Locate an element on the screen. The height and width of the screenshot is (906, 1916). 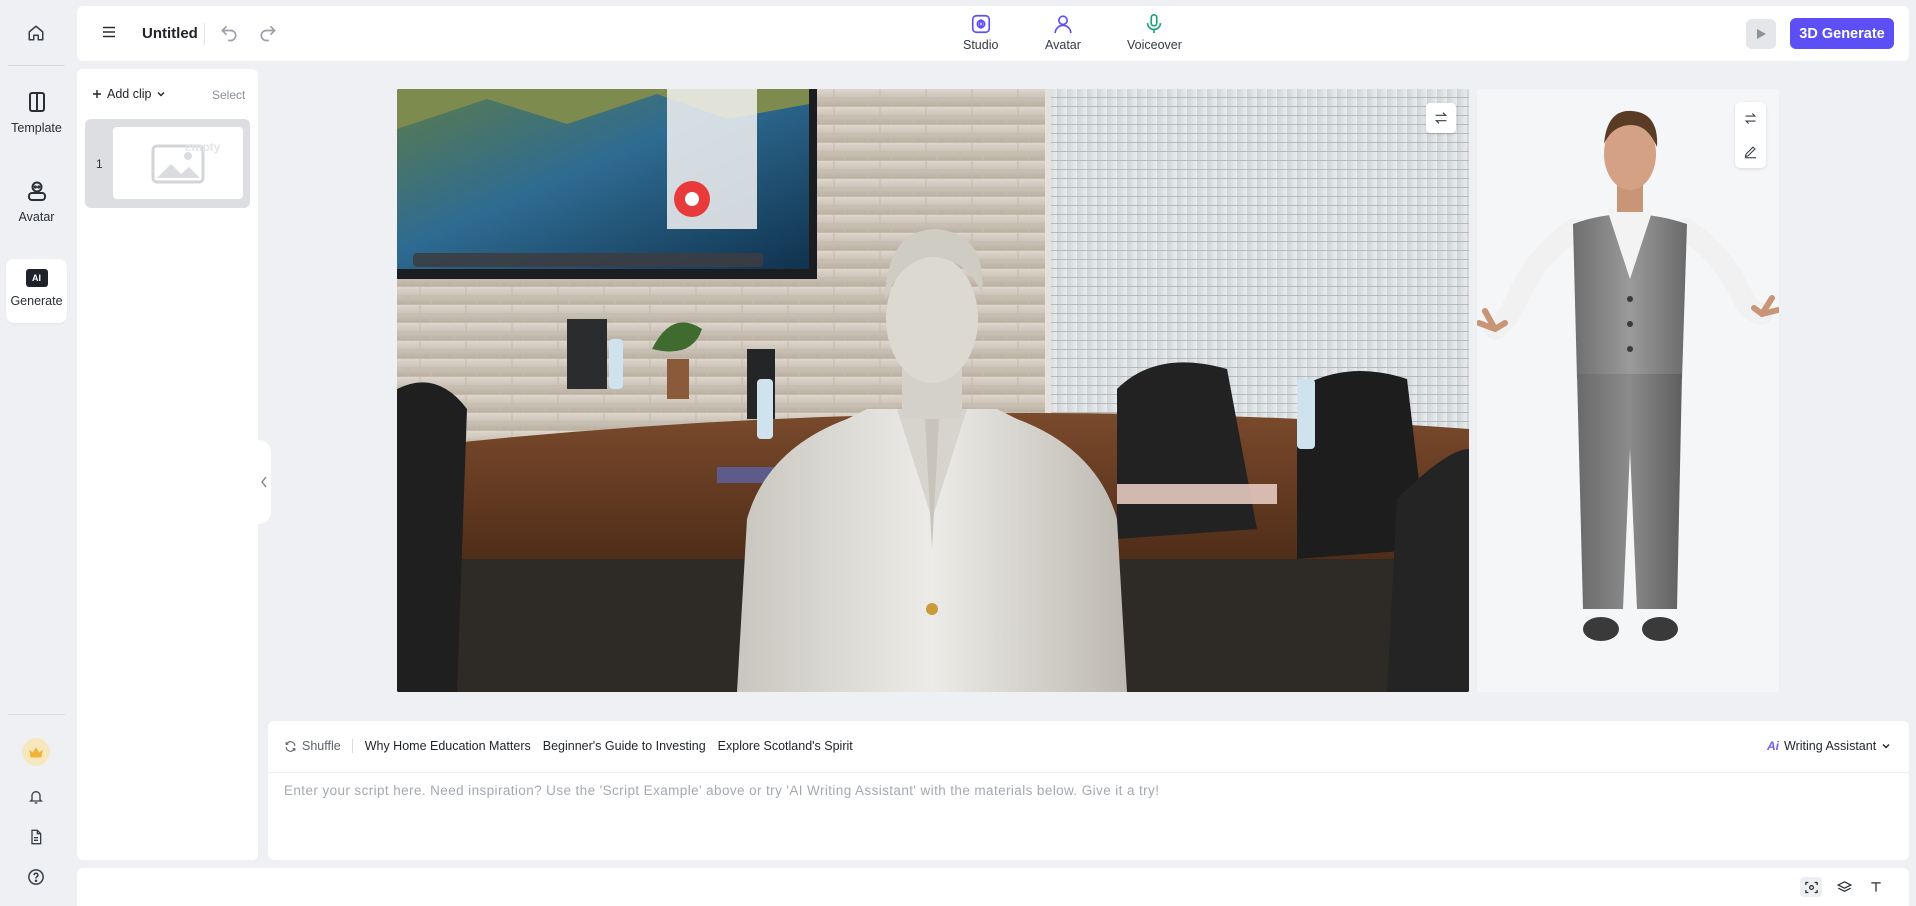
crown-icon is located at coordinates (36, 752).